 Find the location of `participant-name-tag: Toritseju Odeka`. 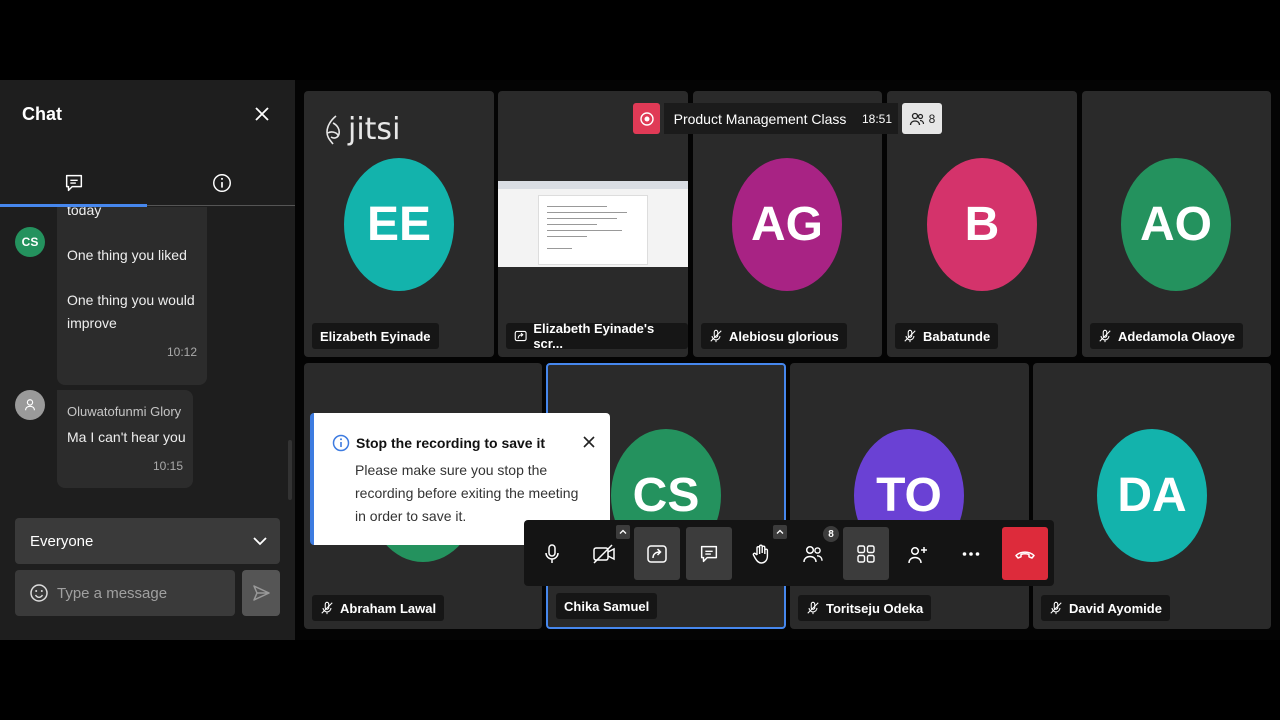

participant-name-tag: Toritseju Odeka is located at coordinates (865, 608).